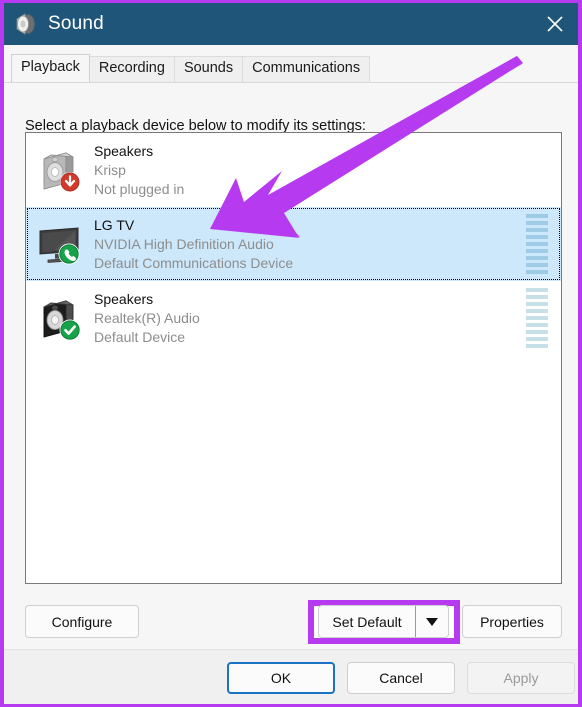 The image size is (582, 707). I want to click on ok-button: OK, so click(281, 678).